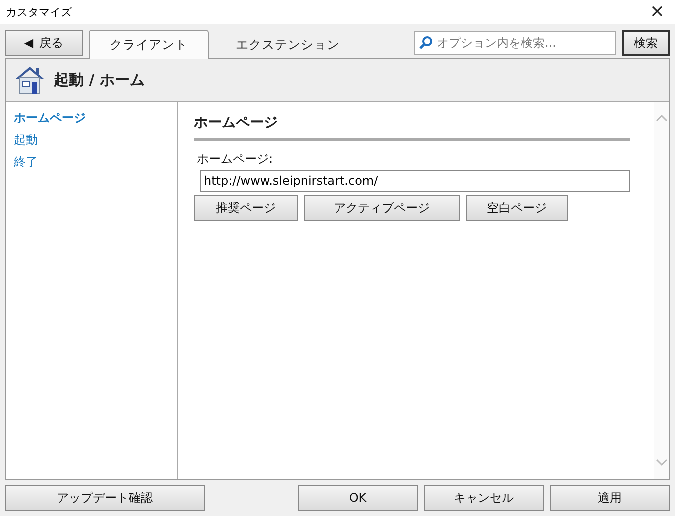  What do you see at coordinates (415, 181) in the screenshot?
I see `homepage-url-field: http://www.sleipnirstart.com/` at bounding box center [415, 181].